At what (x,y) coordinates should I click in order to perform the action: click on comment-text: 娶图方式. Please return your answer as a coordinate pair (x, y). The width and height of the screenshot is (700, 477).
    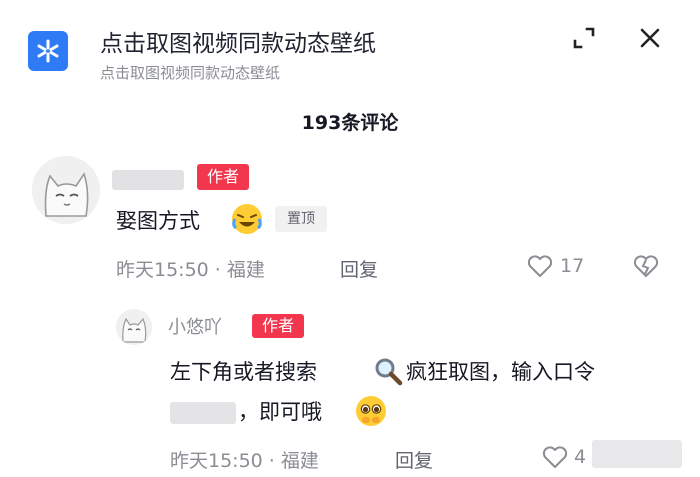
    Looking at the image, I should click on (158, 221).